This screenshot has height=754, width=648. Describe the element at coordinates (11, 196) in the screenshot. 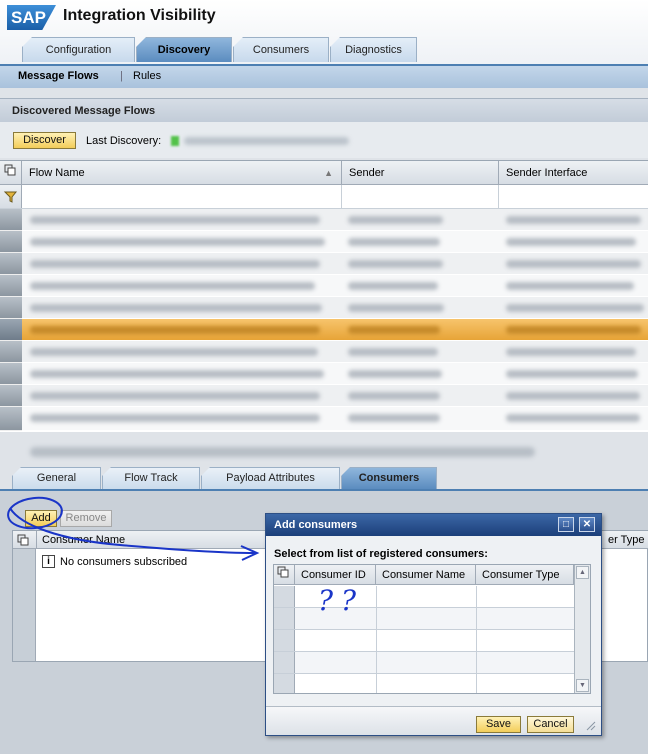

I see `filter-icon` at that location.